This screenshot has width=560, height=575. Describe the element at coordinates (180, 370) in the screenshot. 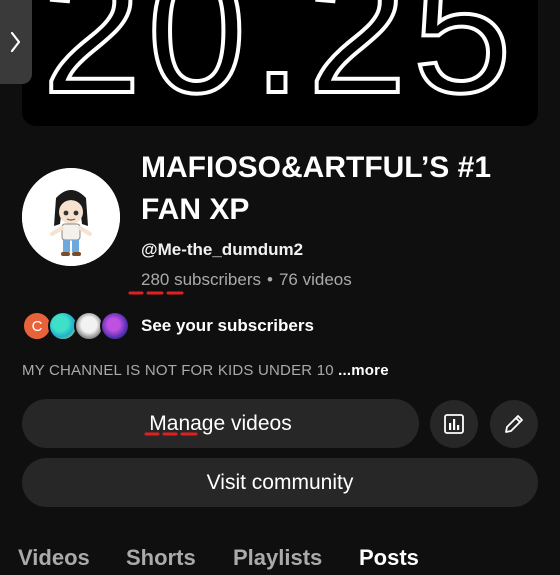

I see `description-text: MY CHANNEL IS NOT FOR KIDS UNDER 10` at that location.